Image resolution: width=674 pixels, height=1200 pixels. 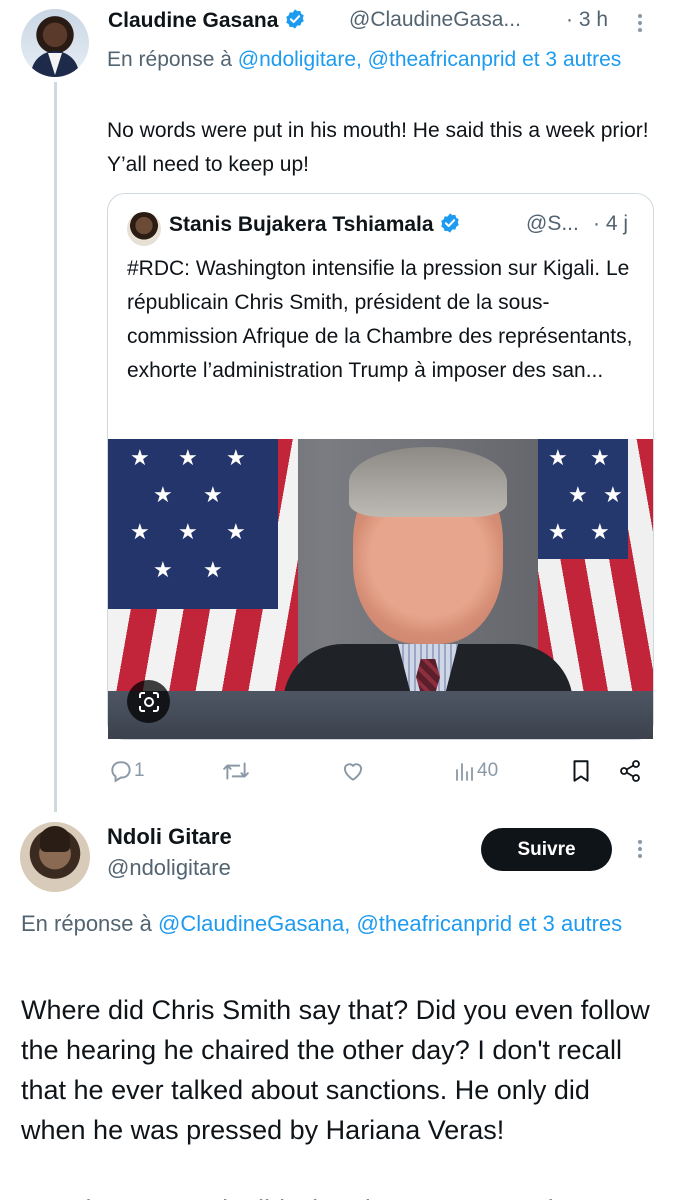 I want to click on reply-to-link: @ndoligitare, @theafricanprid, so click(x=377, y=59).